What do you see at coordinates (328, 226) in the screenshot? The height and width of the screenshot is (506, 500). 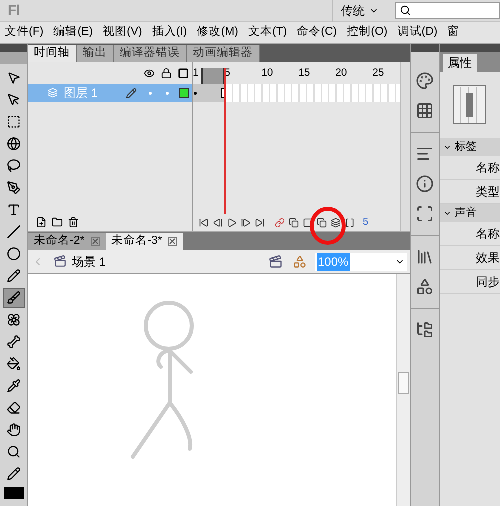 I see `highlight-circle` at bounding box center [328, 226].